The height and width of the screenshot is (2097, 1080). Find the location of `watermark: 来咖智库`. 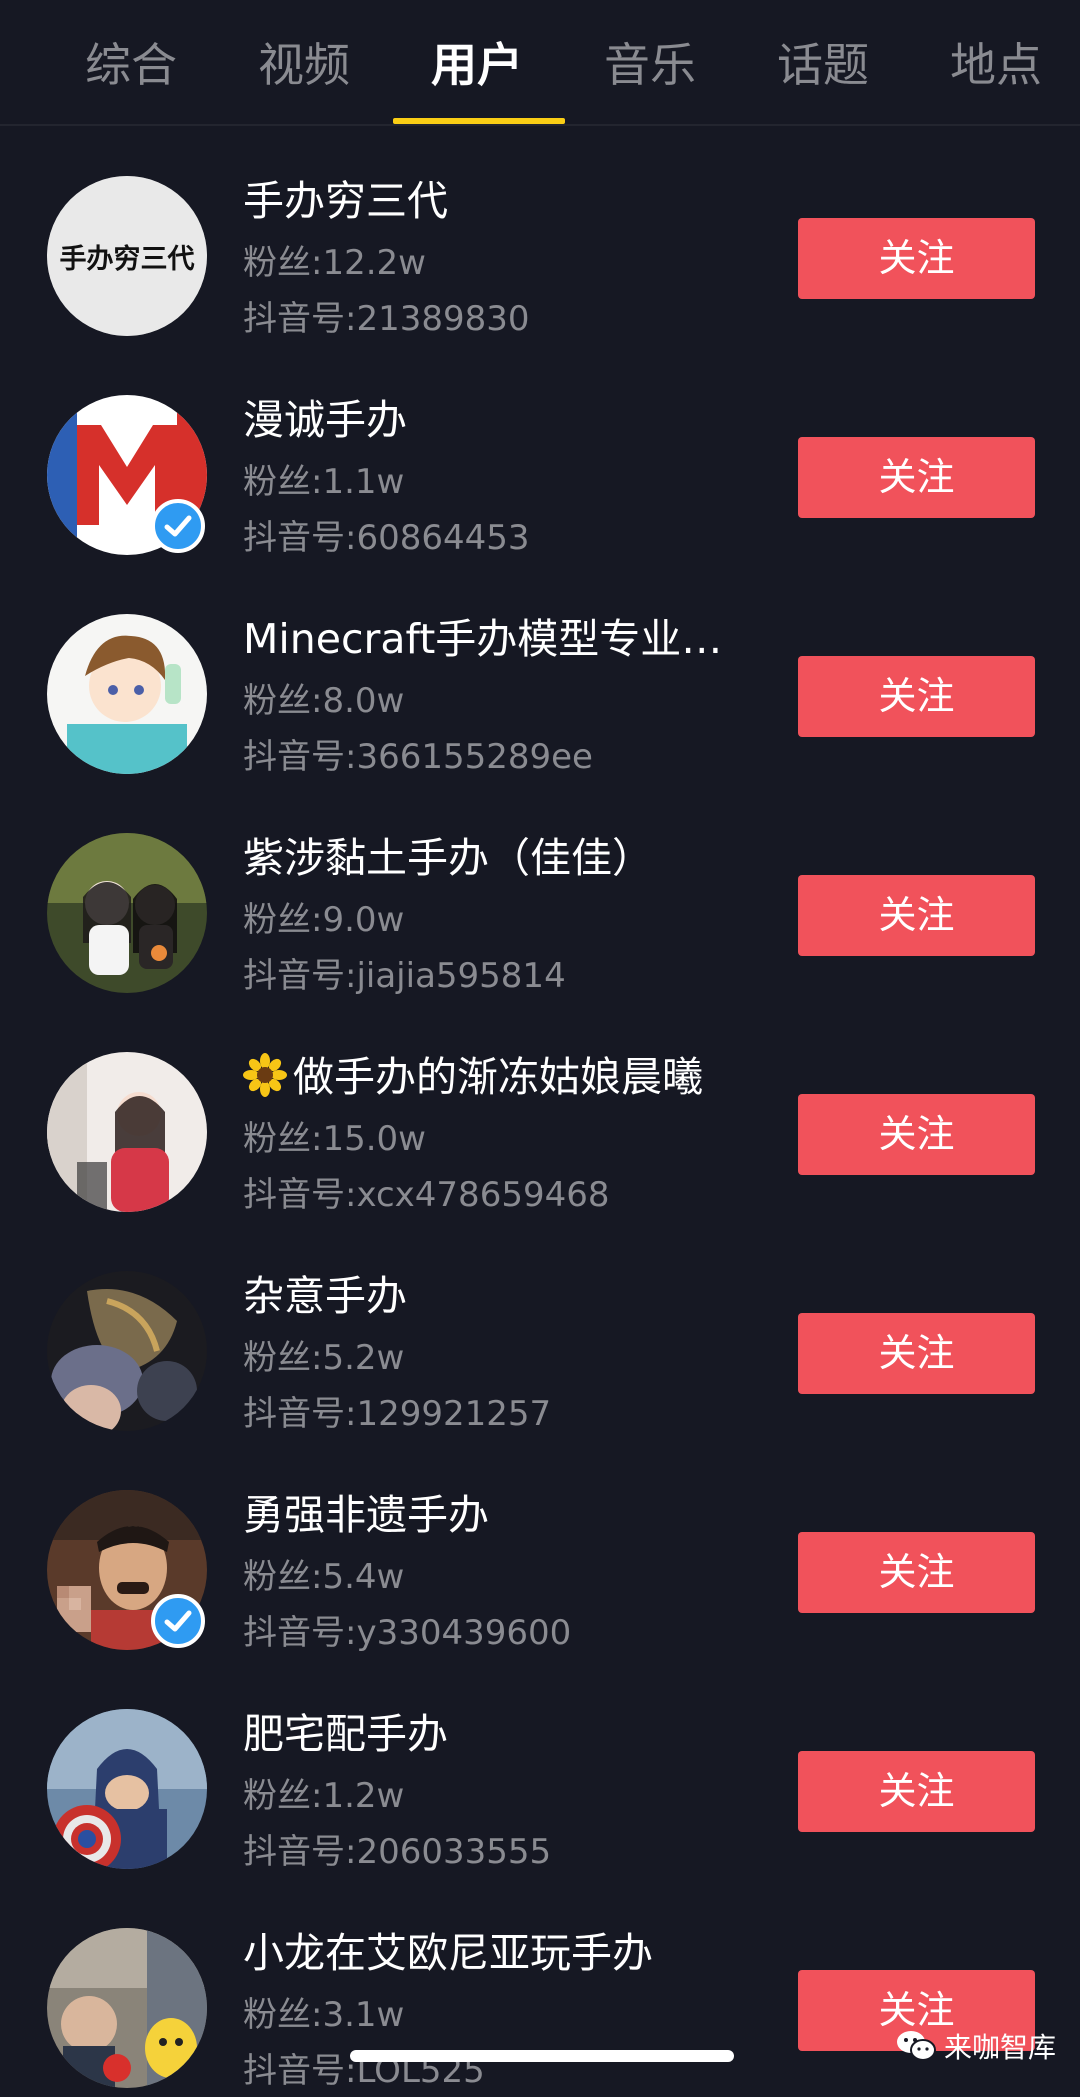

watermark: 来咖智库 is located at coordinates (976, 2046).